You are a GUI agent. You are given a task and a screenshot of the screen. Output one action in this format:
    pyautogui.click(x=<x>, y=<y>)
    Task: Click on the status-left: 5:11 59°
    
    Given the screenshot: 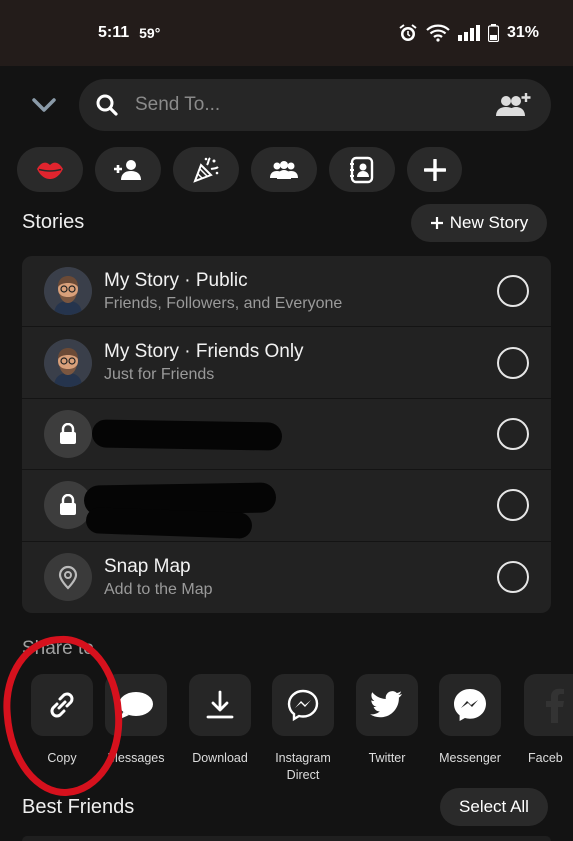 What is the action you would take?
    pyautogui.click(x=129, y=33)
    